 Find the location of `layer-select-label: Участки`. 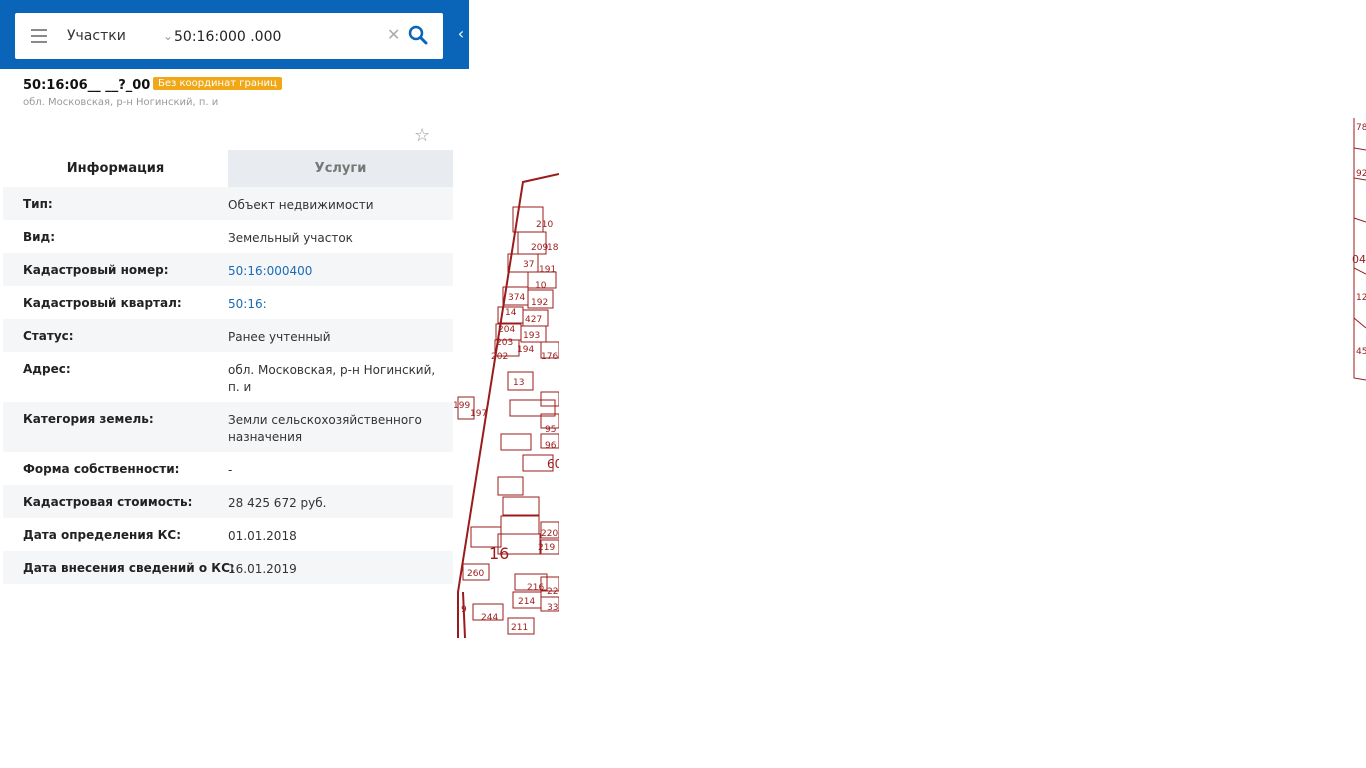

layer-select-label: Участки is located at coordinates (96, 36).